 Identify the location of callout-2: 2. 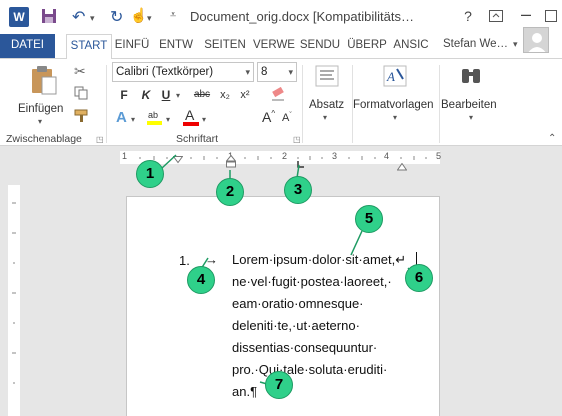
(230, 192).